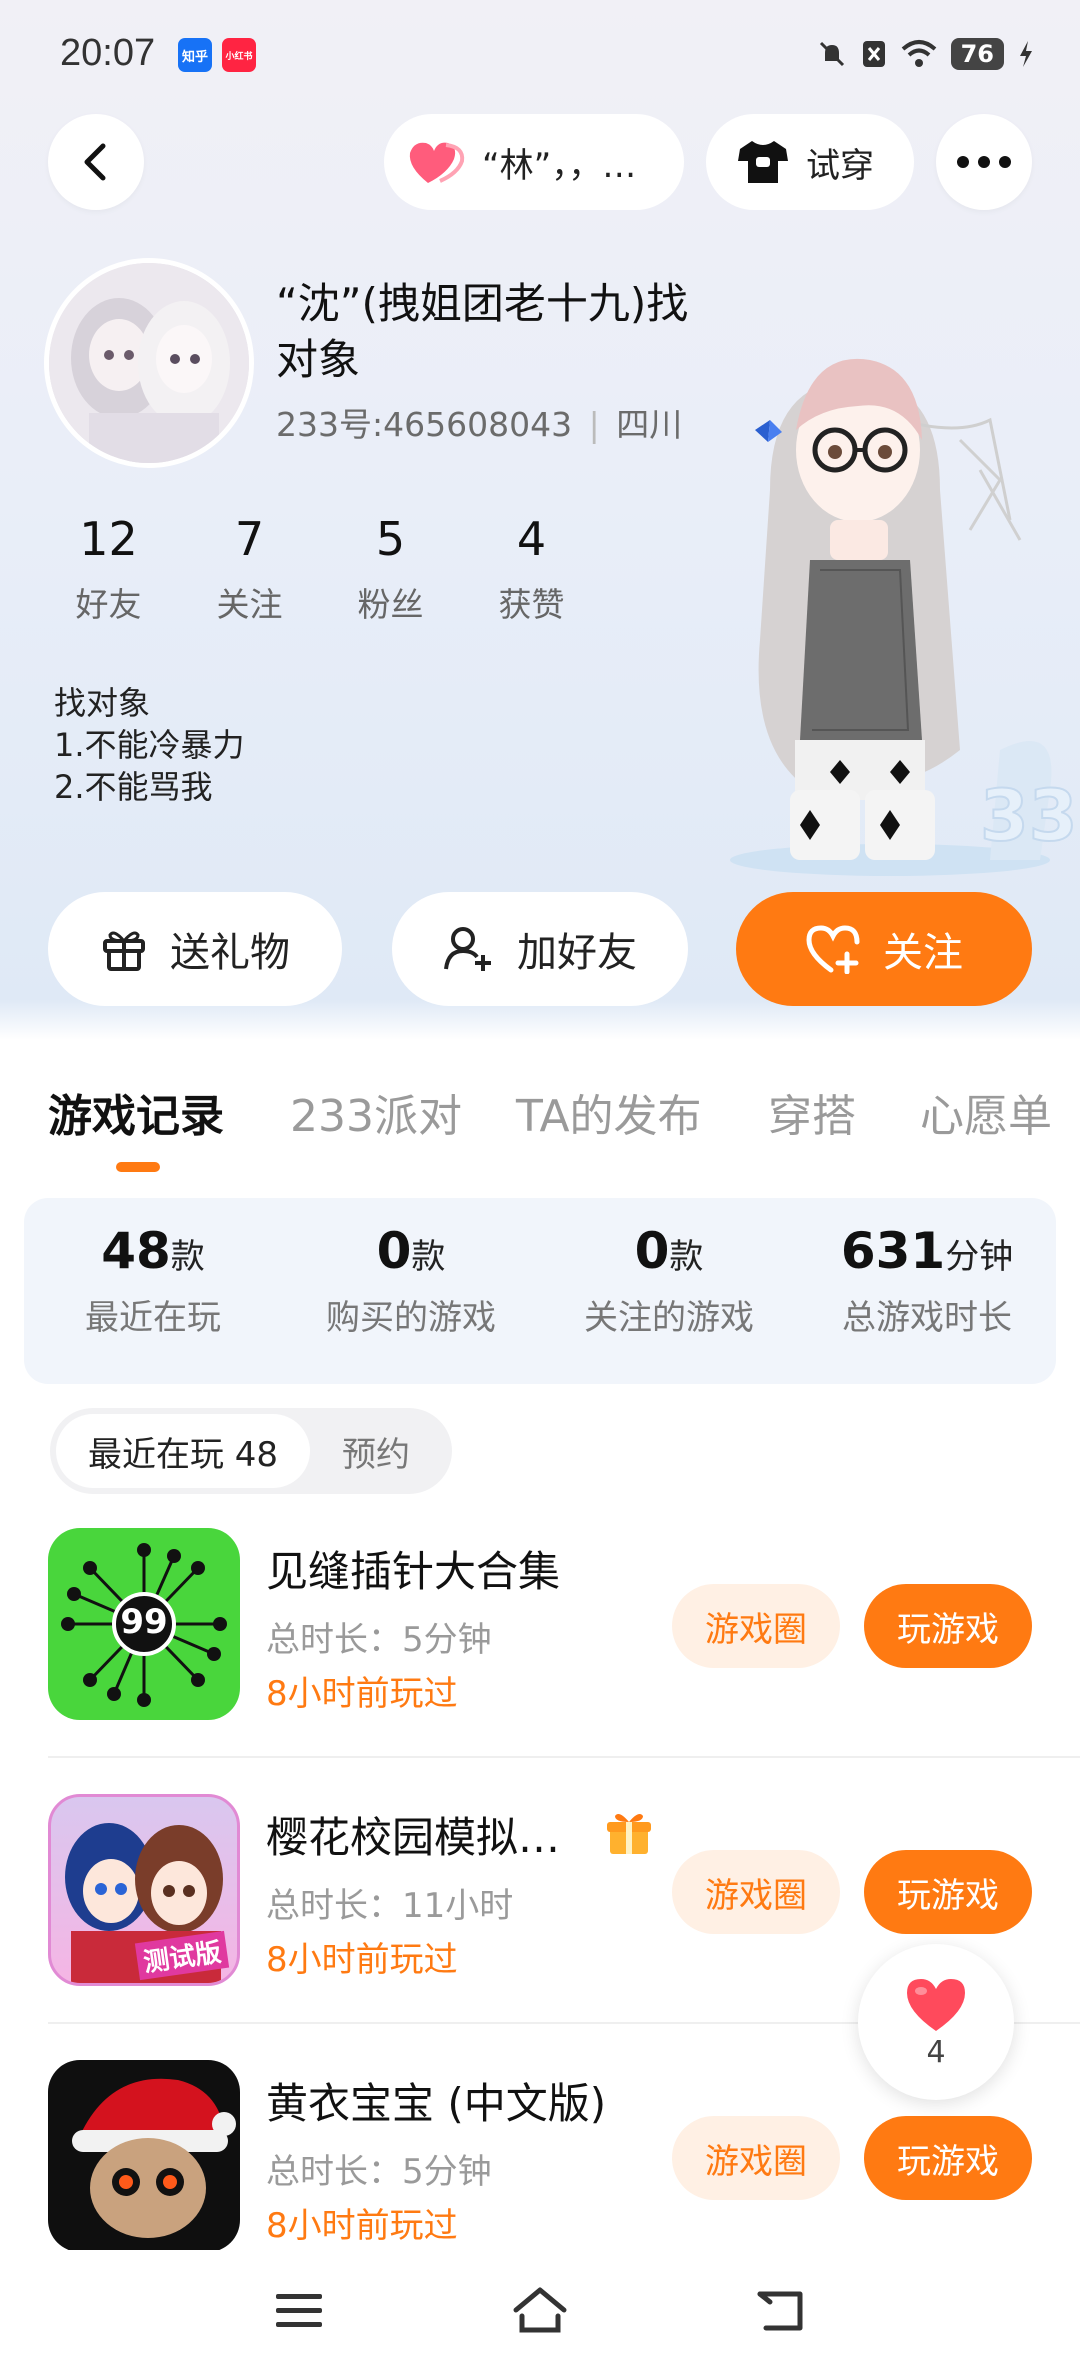  I want to click on floating-like-button: 4, so click(936, 2022).